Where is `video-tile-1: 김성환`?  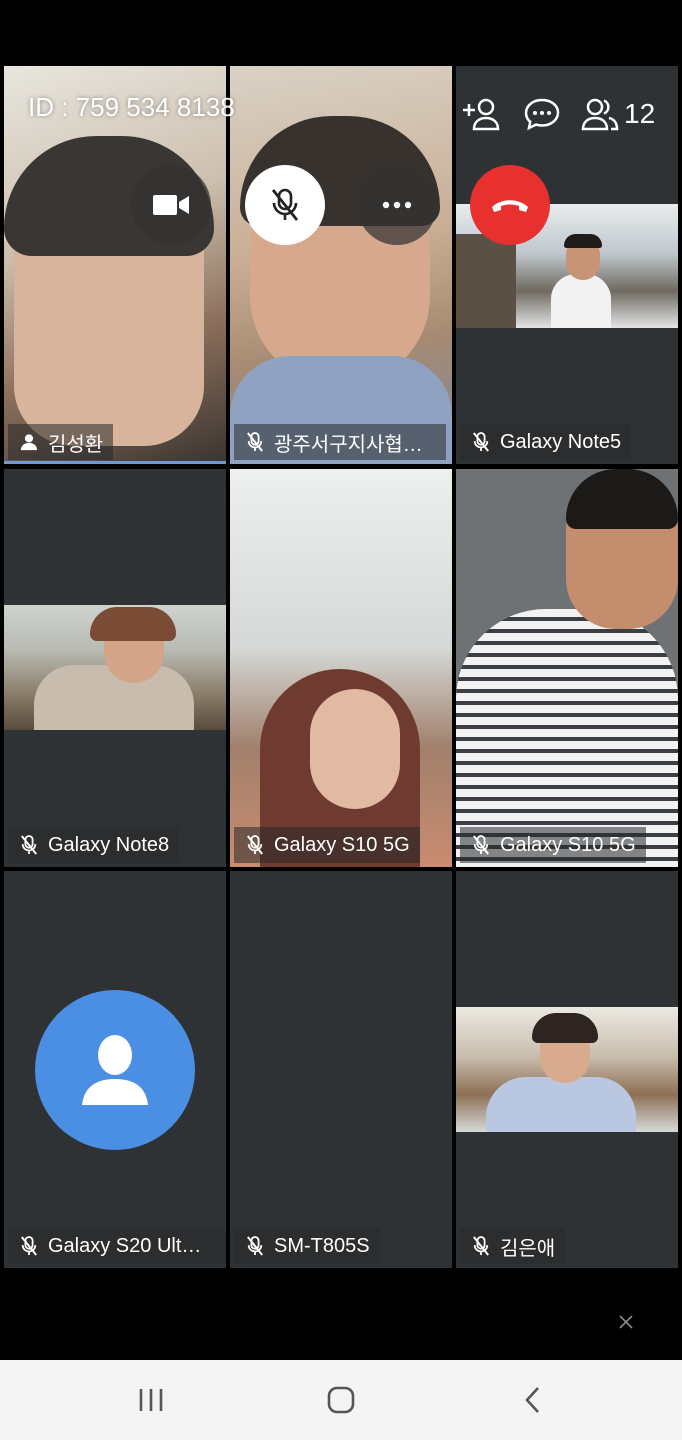
video-tile-1: 김성환 is located at coordinates (115, 265).